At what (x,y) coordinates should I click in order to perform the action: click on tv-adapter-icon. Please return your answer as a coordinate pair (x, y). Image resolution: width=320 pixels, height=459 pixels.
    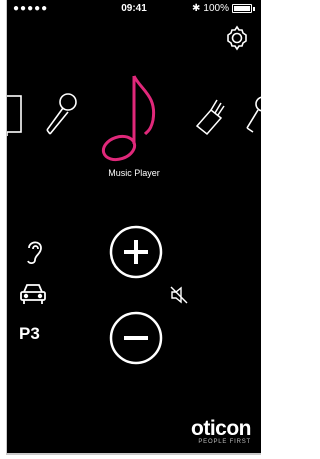
    Looking at the image, I should click on (211, 118).